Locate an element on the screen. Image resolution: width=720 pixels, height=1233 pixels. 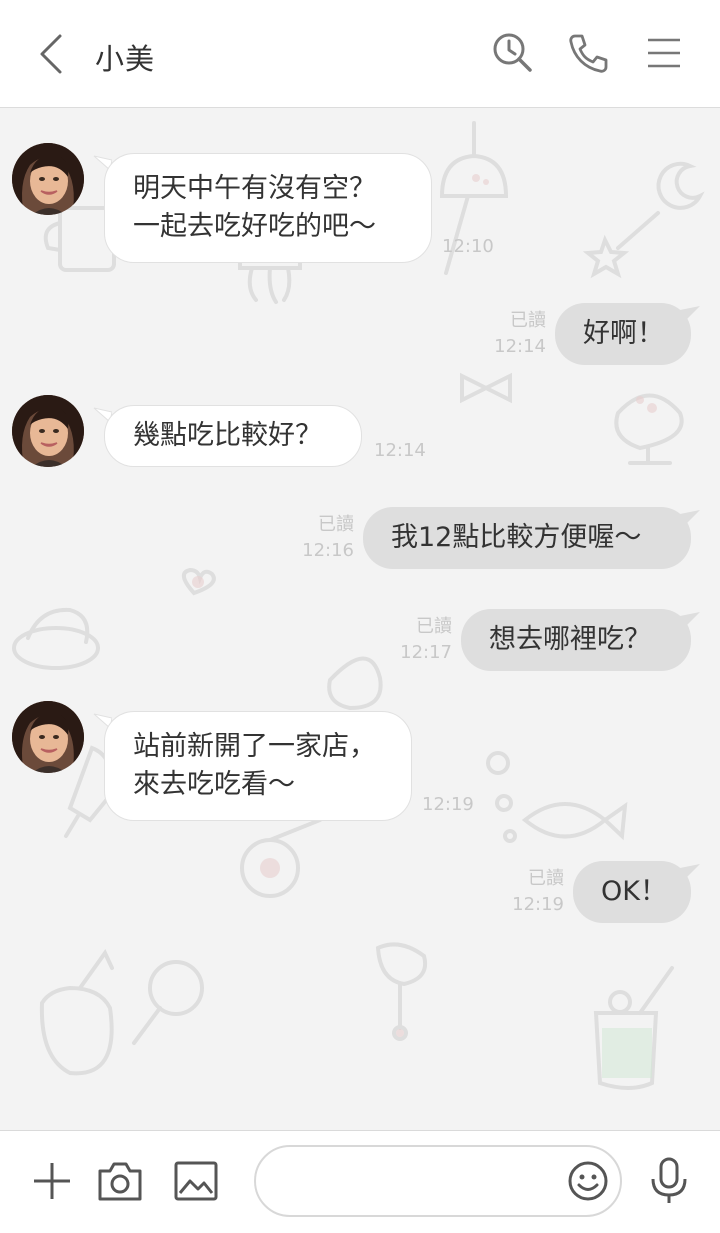
message-bubble-outgoing: 想去哪裡吃？ is located at coordinates (576, 640).